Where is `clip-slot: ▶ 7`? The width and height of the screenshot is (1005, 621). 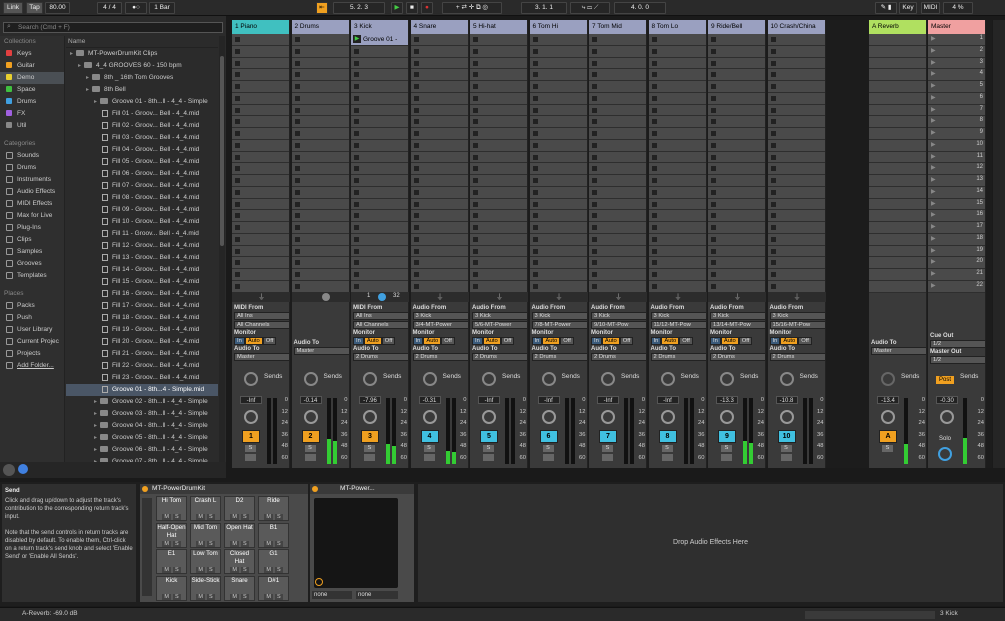
clip-slot: ▶ 7 is located at coordinates (956, 110).